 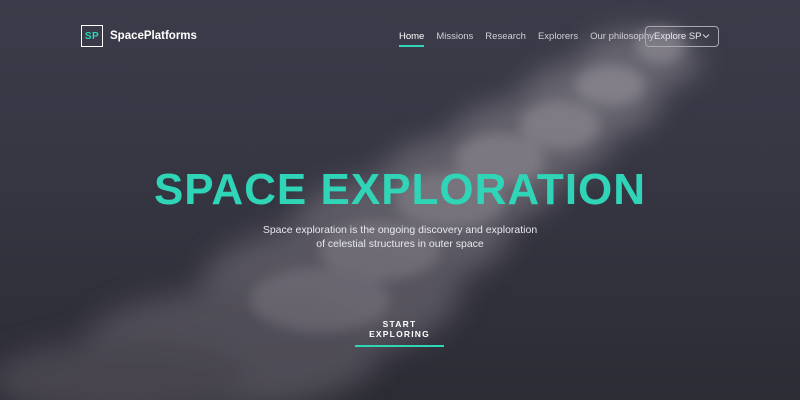 What do you see at coordinates (412, 39) in the screenshot?
I see `nav-item-home: Home` at bounding box center [412, 39].